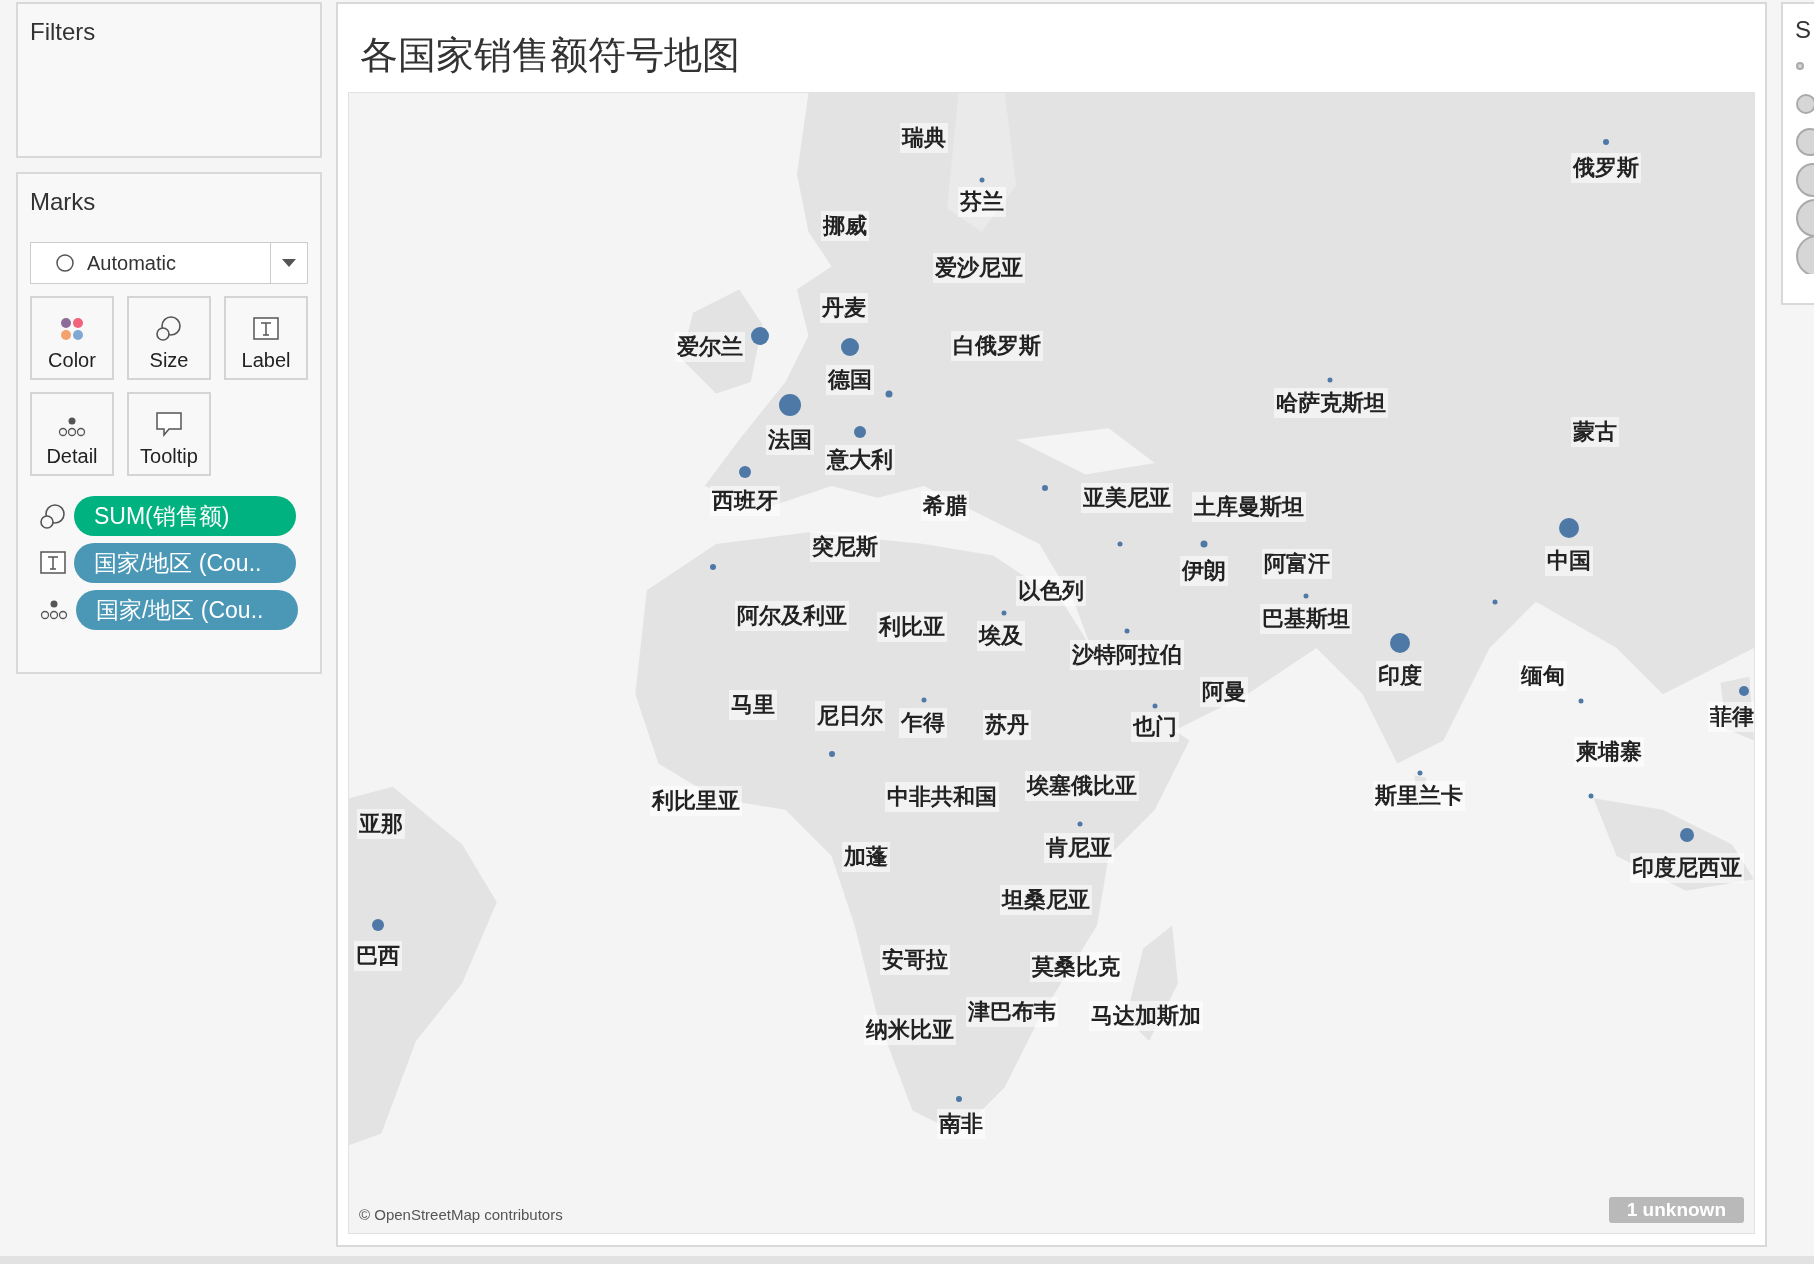  Describe the element at coordinates (63, 202) in the screenshot. I see `marks-title: Marks` at that location.